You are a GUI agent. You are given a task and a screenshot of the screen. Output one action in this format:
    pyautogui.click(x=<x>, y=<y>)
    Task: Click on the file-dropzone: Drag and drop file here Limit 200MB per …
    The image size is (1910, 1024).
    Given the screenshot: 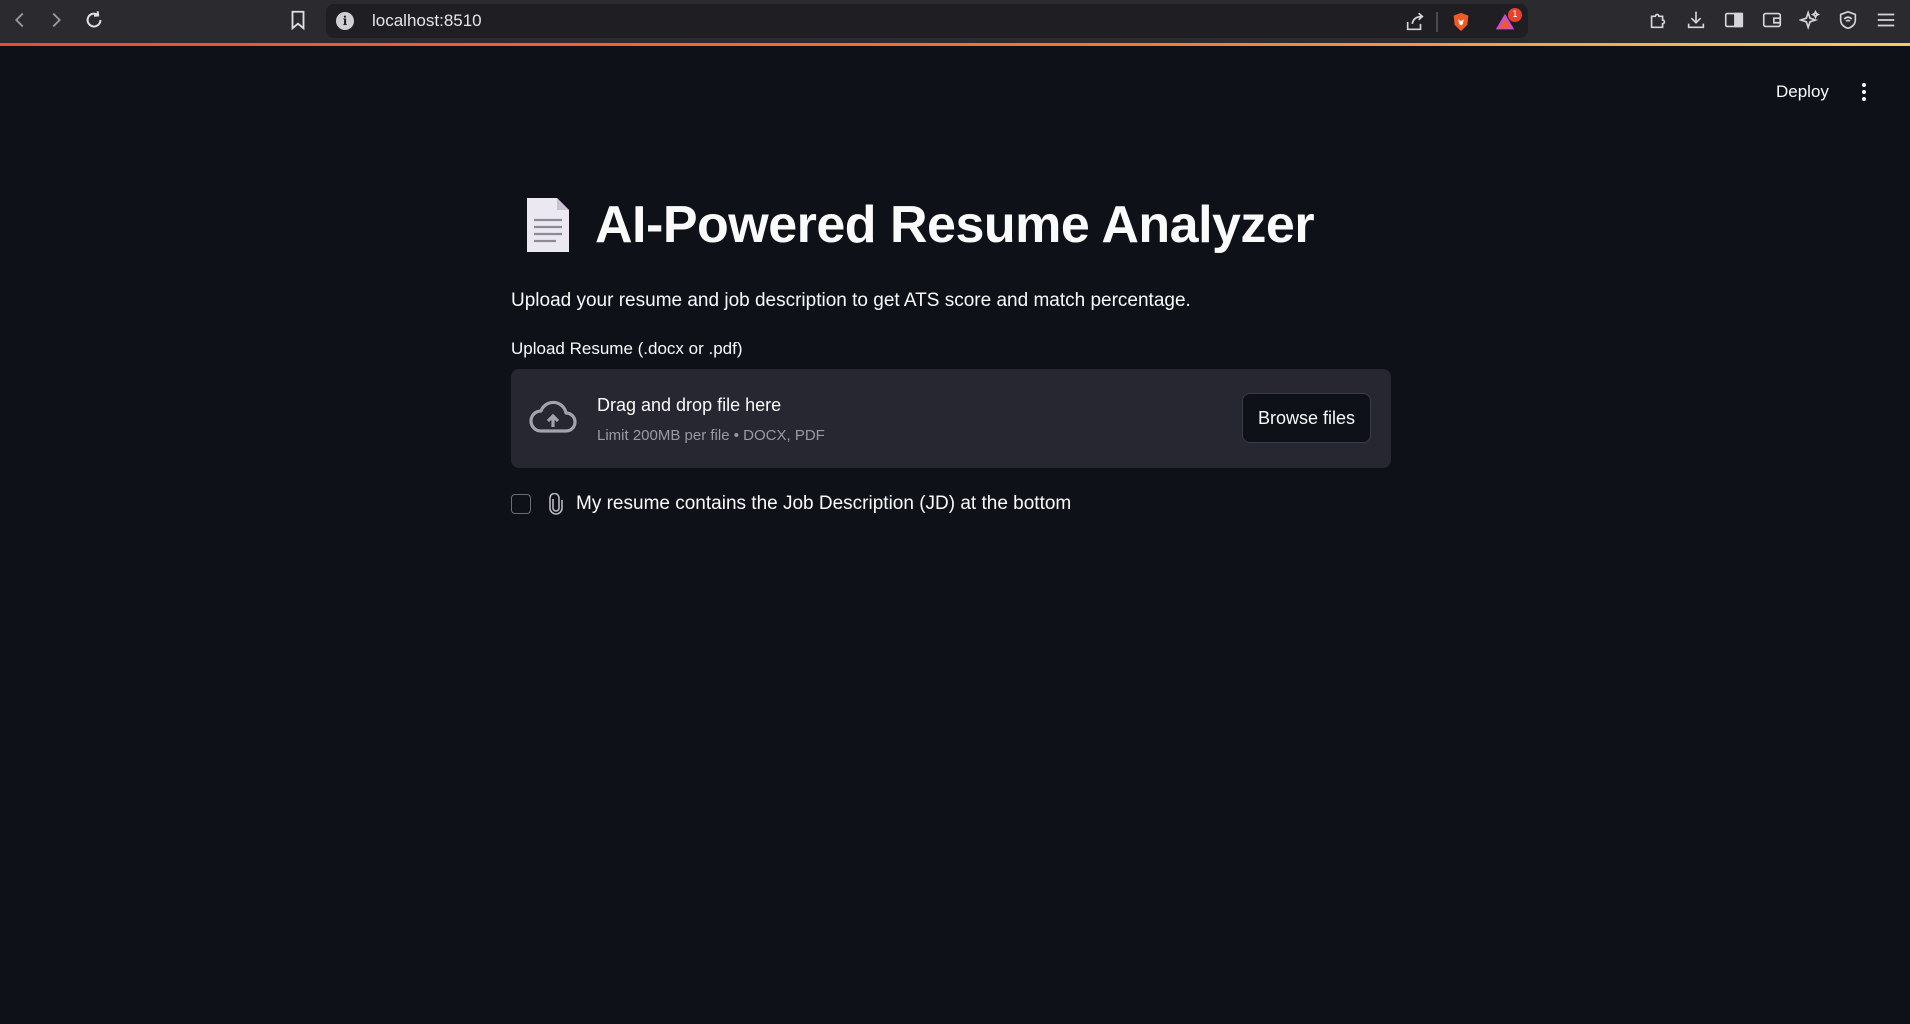 What is the action you would take?
    pyautogui.click(x=951, y=418)
    